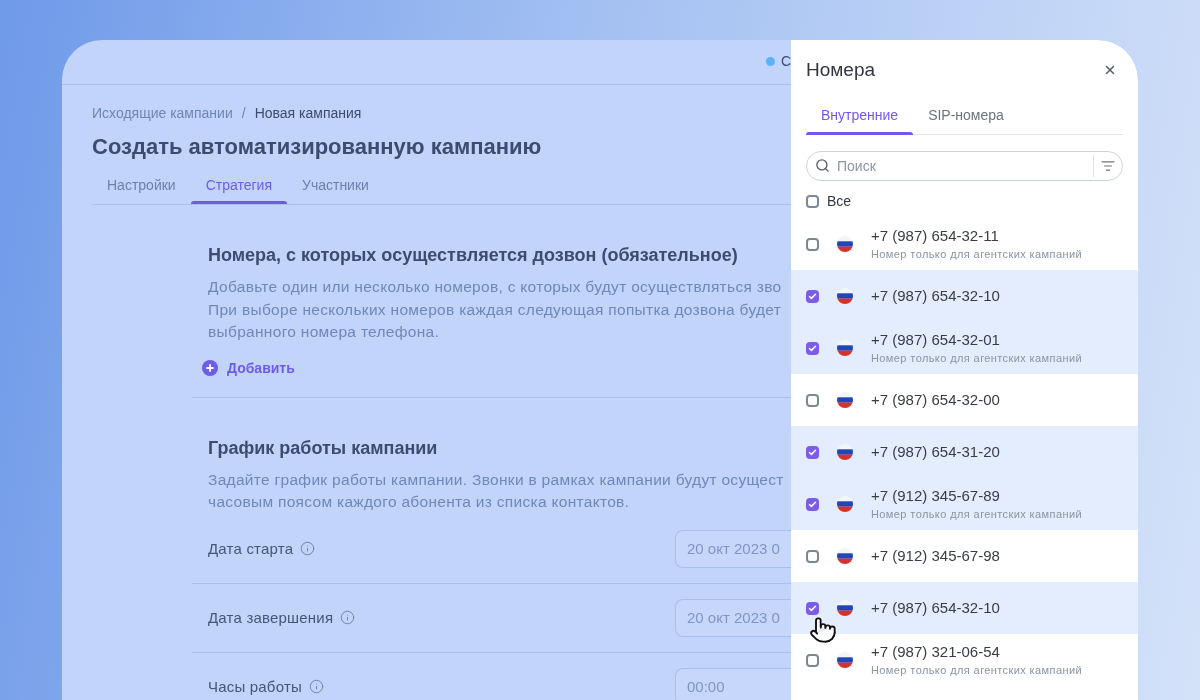 This screenshot has height=700, width=1200. What do you see at coordinates (210, 367) in the screenshot?
I see `plus-icon` at bounding box center [210, 367].